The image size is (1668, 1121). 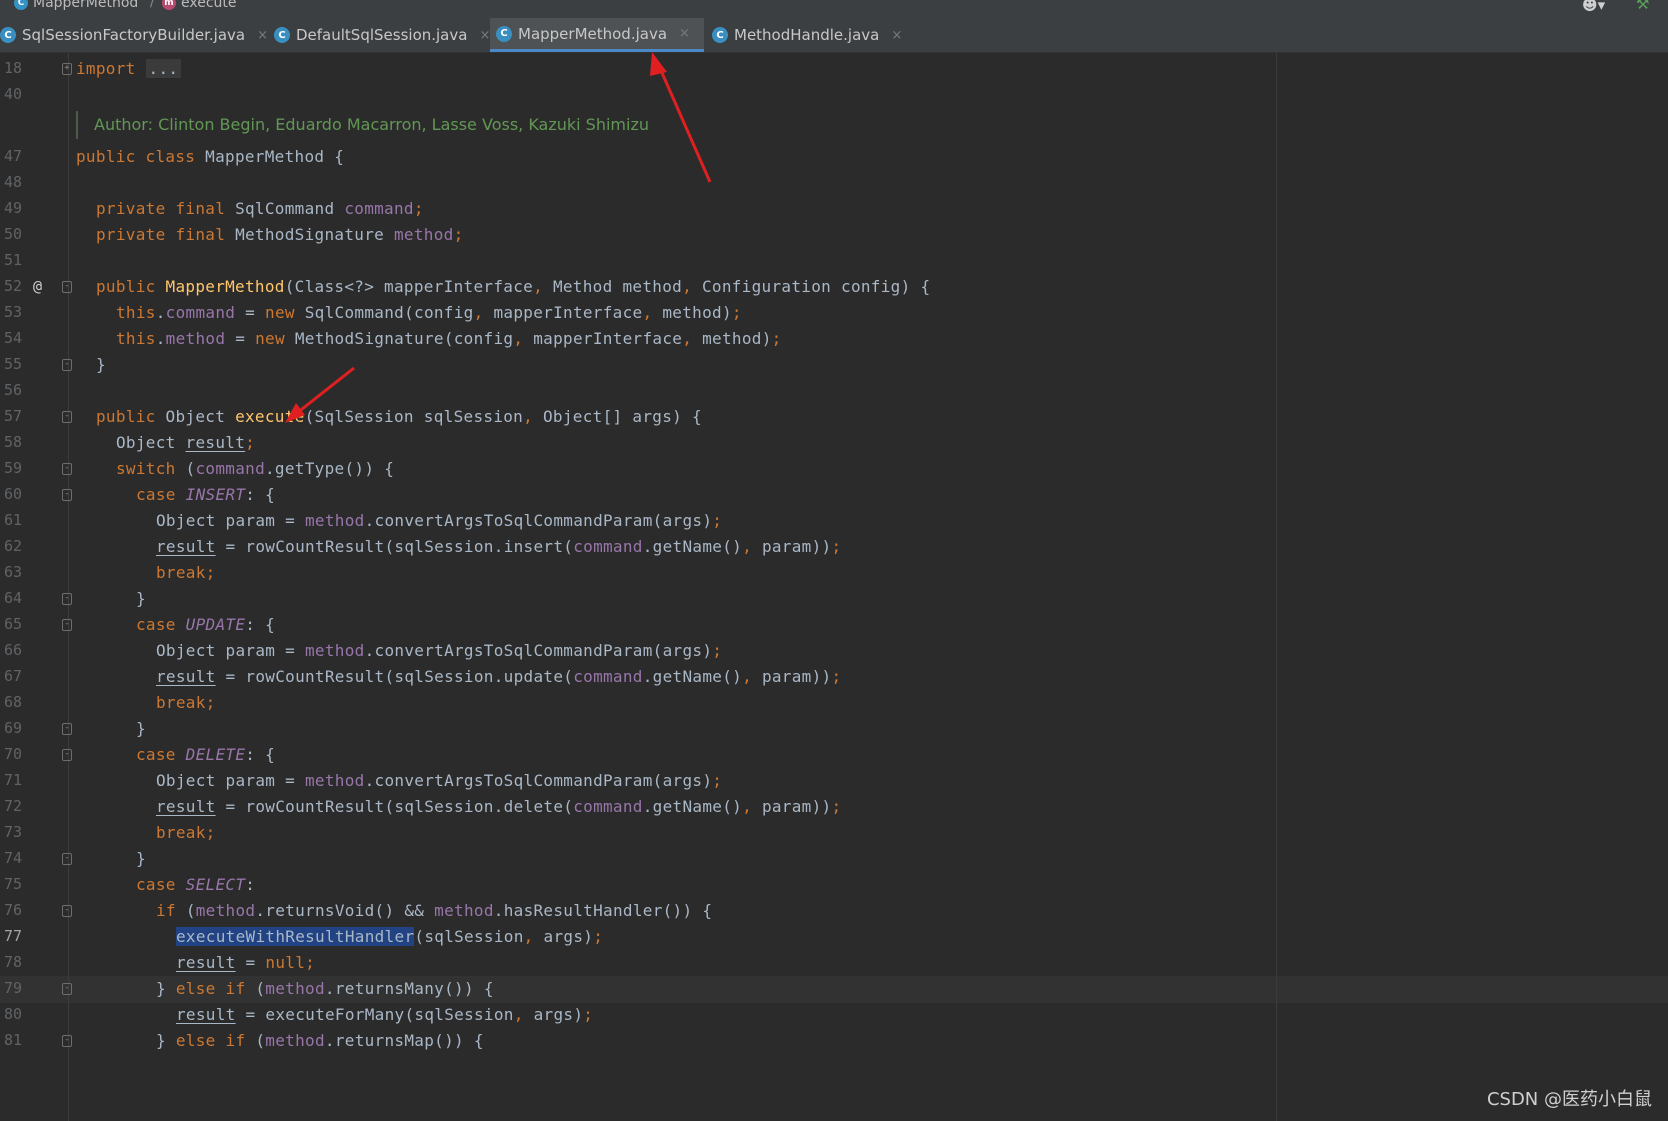 I want to click on line-number: 62, so click(x=13, y=546).